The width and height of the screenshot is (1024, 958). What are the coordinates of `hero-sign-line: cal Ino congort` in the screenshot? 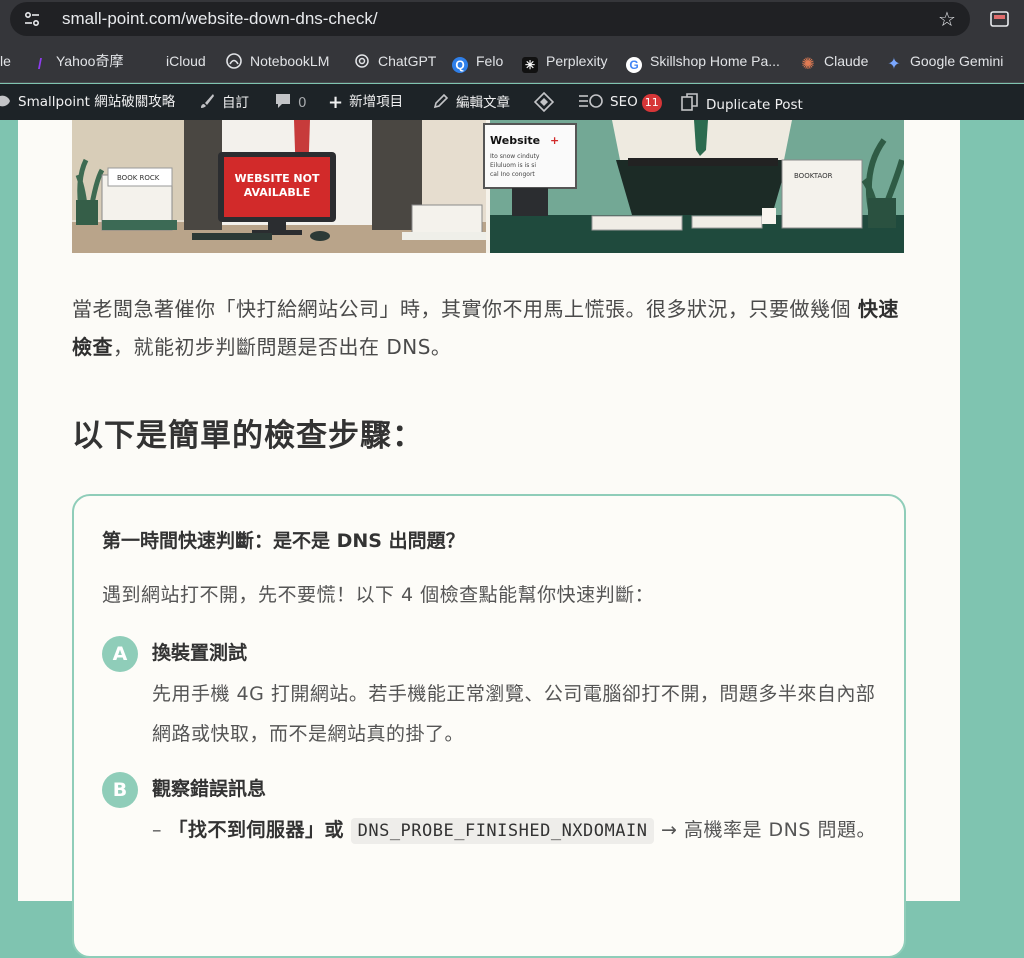 It's located at (512, 174).